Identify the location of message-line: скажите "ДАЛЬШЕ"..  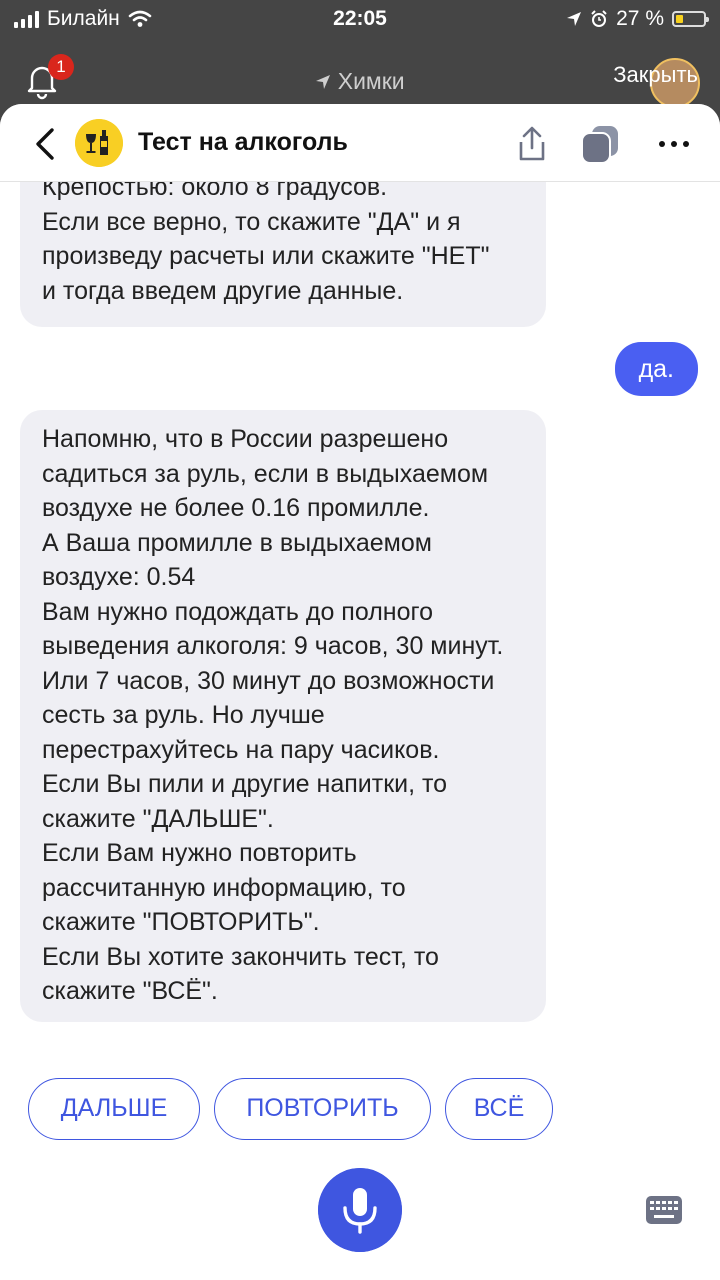
(158, 818).